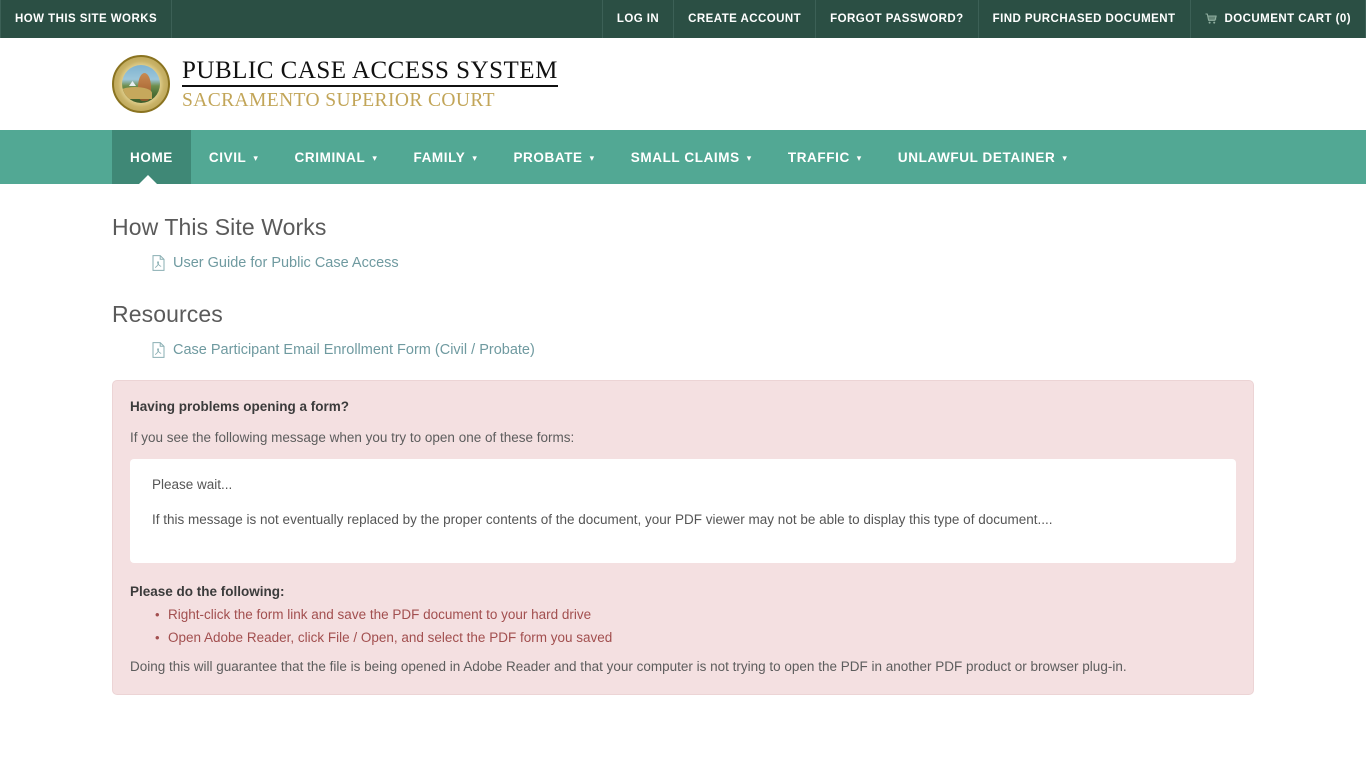  What do you see at coordinates (1211, 19) in the screenshot?
I see `shopping-cart-icon` at bounding box center [1211, 19].